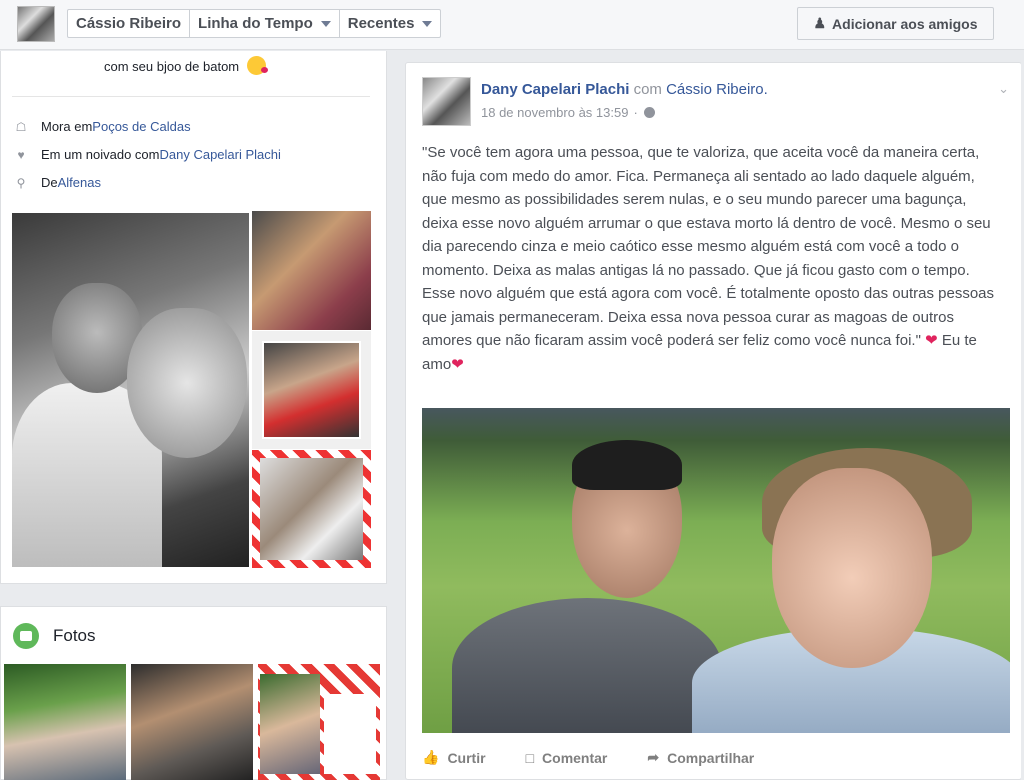 The width and height of the screenshot is (1024, 780). I want to click on timeline-label: Linha do Tempo, so click(255, 23).